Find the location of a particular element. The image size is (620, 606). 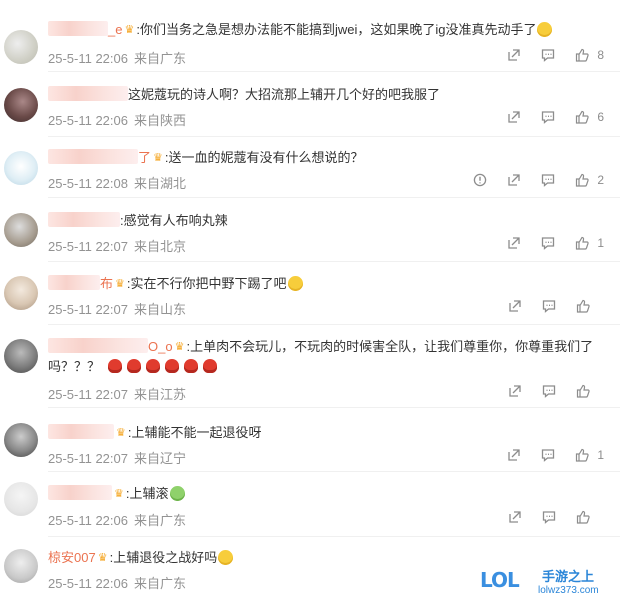

comment-body: 了 ♛:送一血的妮蔻有没有什么想说的？ is located at coordinates (206, 158).